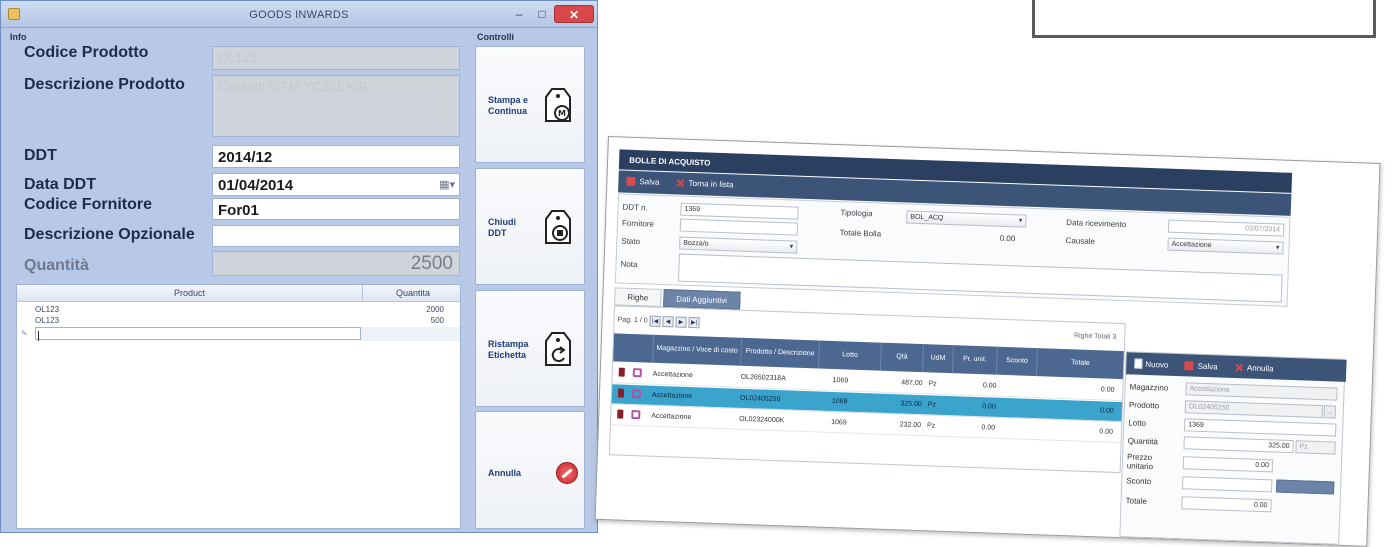 The height and width of the screenshot is (547, 1397). What do you see at coordinates (1080, 363) in the screenshot?
I see `col-totale: Totale` at bounding box center [1080, 363].